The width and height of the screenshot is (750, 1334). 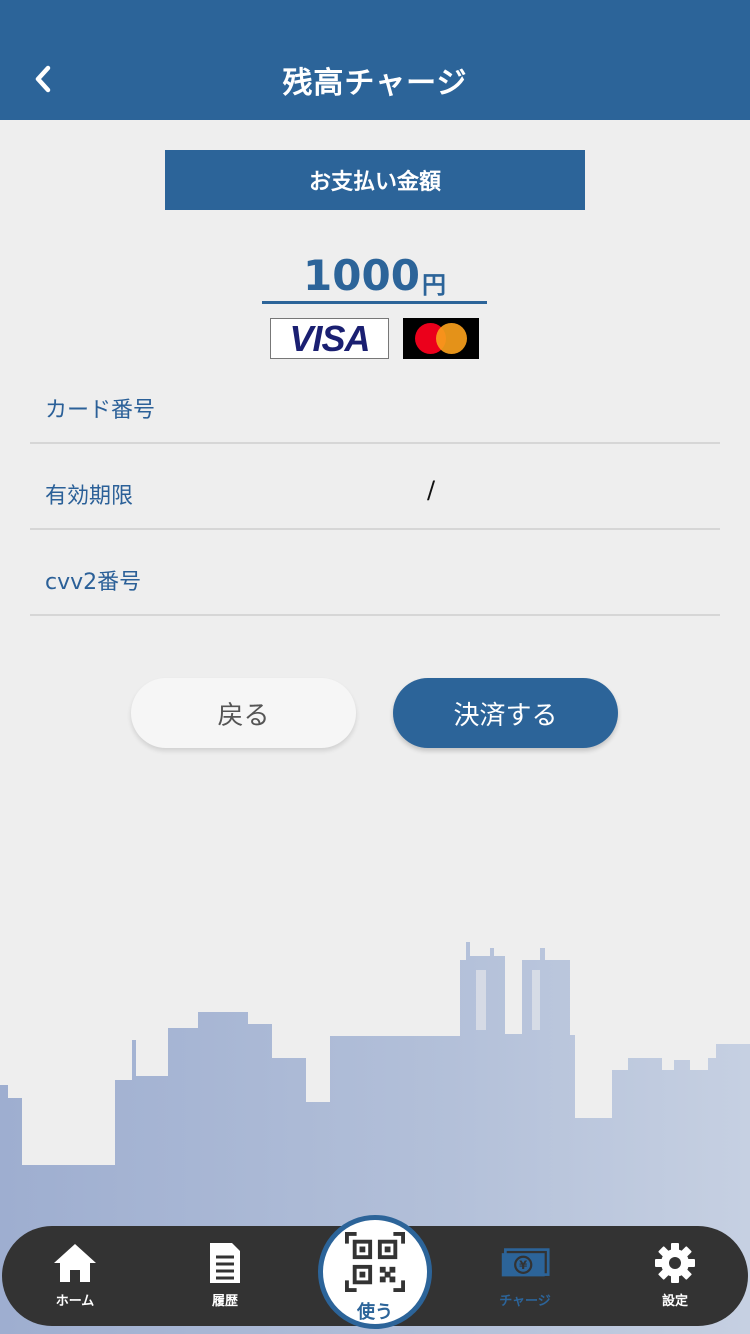 I want to click on back-action-button: 戻る, so click(x=243, y=713).